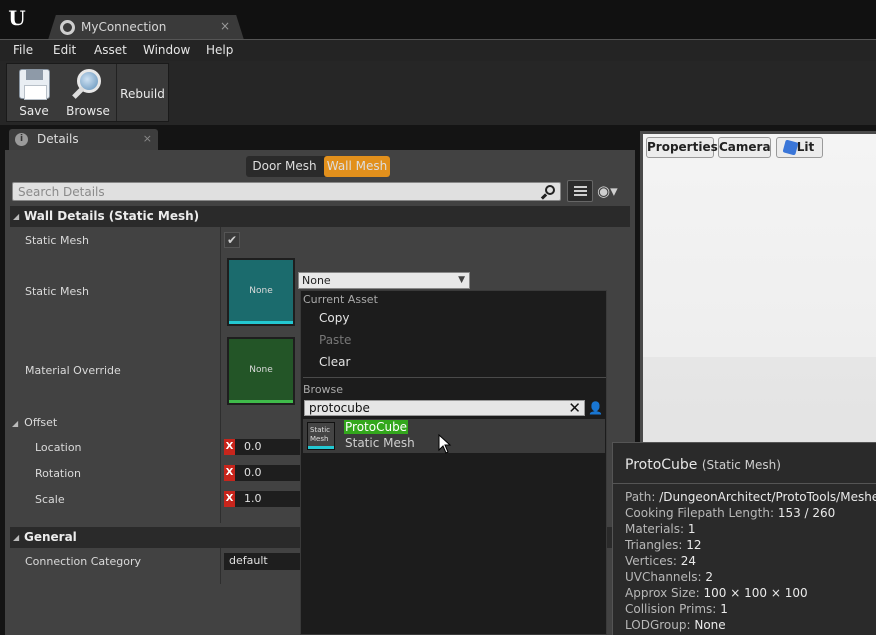 The image size is (876, 635). Describe the element at coordinates (444, 408) in the screenshot. I see `asset-search-input: protocube ✕` at that location.